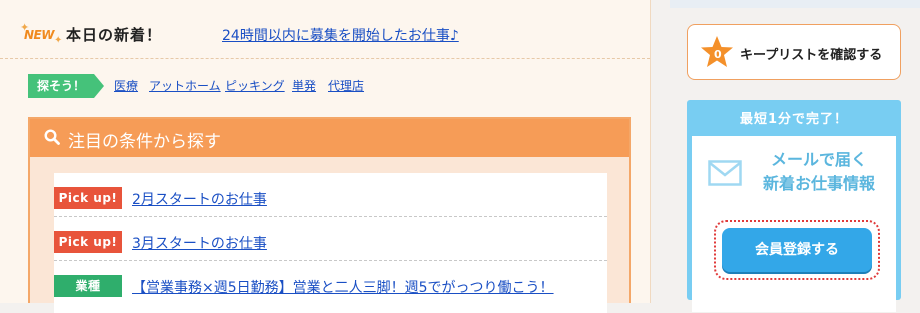  I want to click on list-item: Pick up! 3月スタートのお仕事, so click(330, 239).